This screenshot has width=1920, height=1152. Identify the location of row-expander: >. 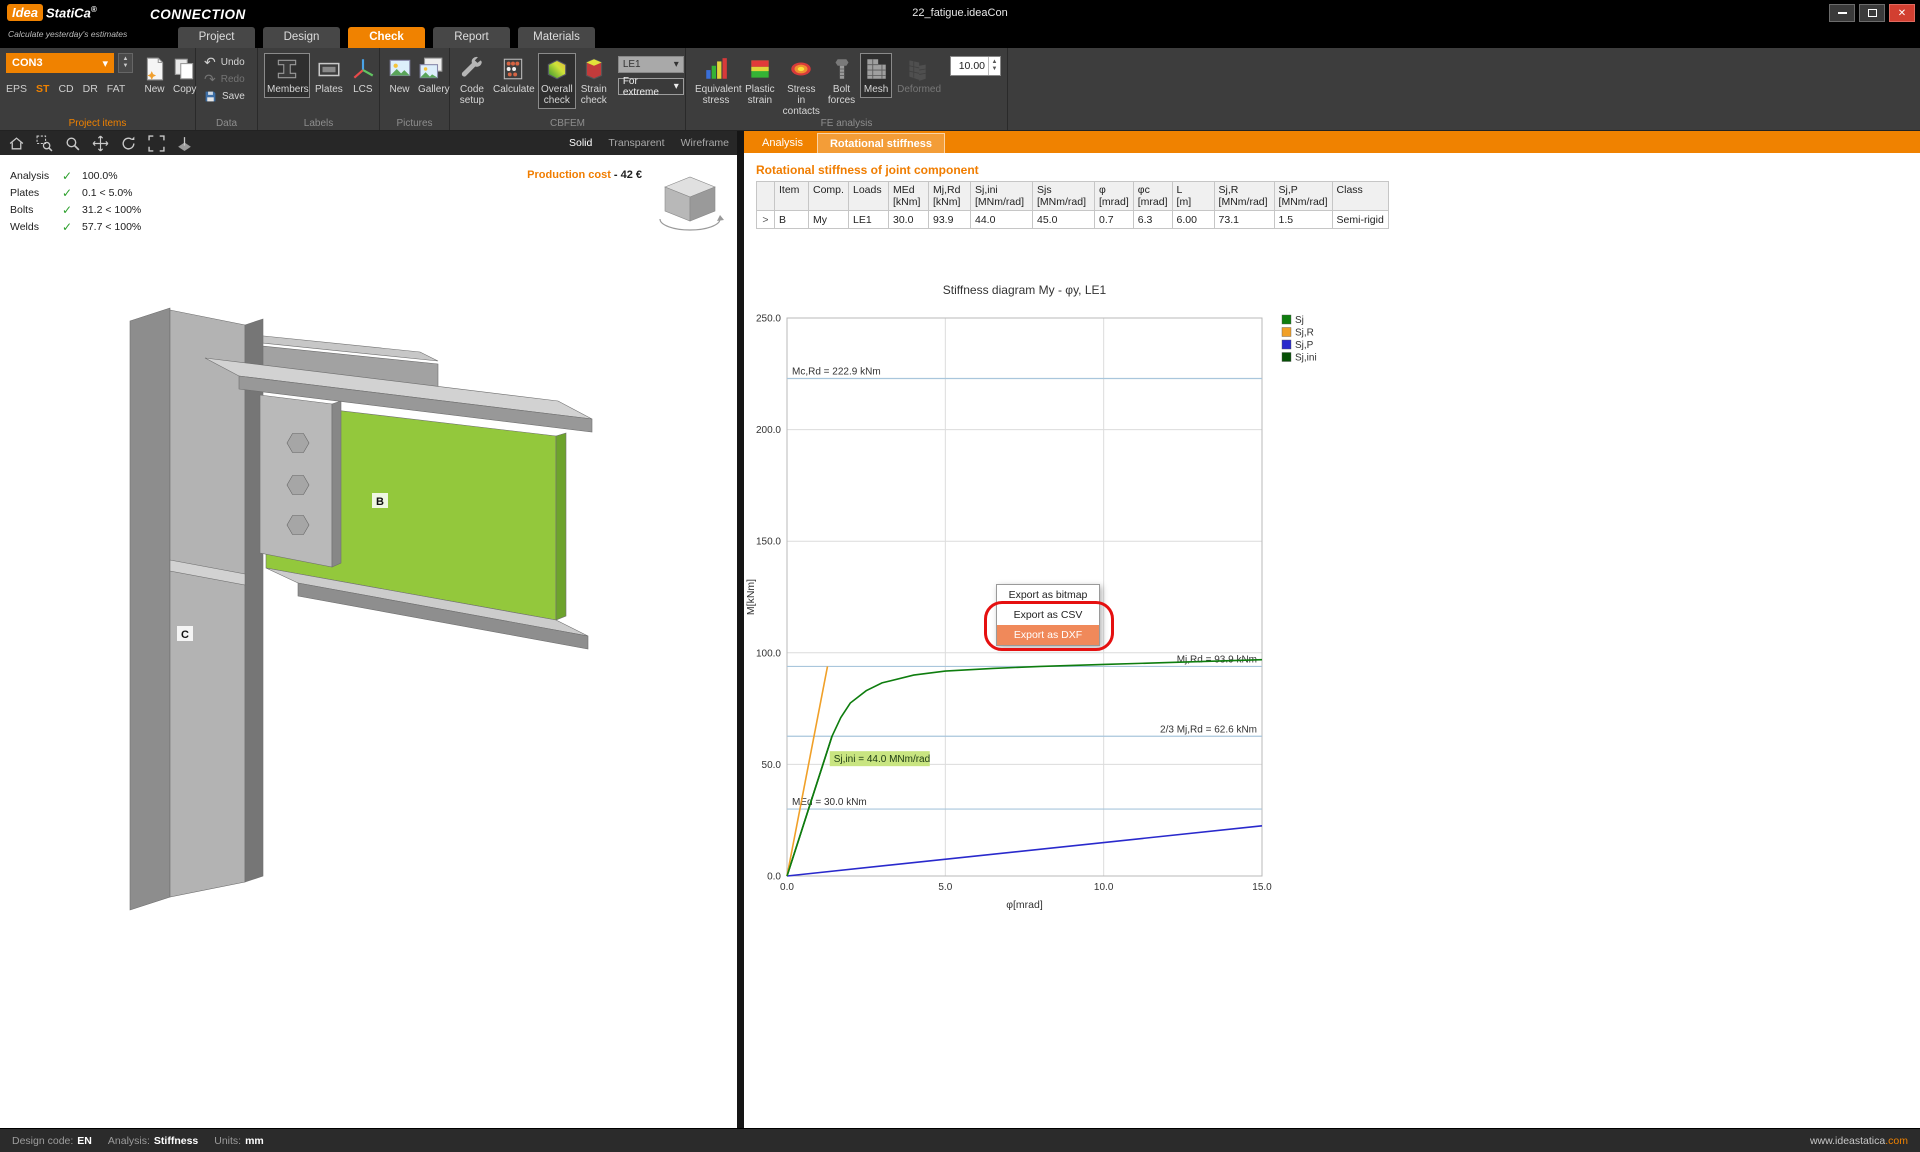
(765, 219).